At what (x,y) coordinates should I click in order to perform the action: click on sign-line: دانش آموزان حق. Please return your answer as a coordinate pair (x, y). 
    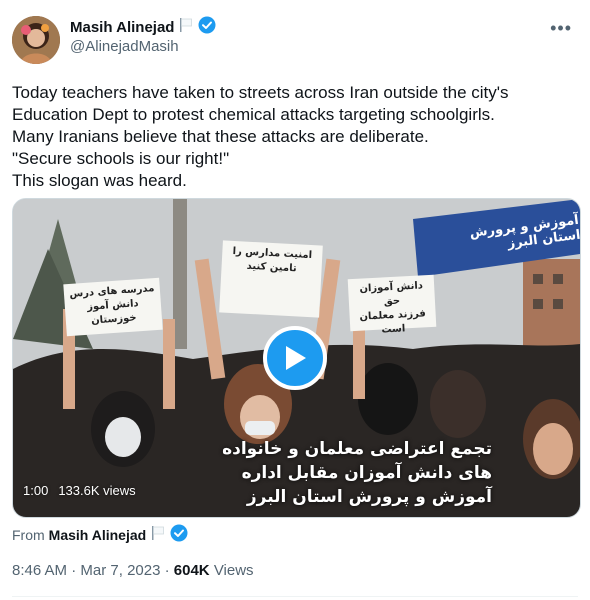
    Looking at the image, I should click on (391, 294).